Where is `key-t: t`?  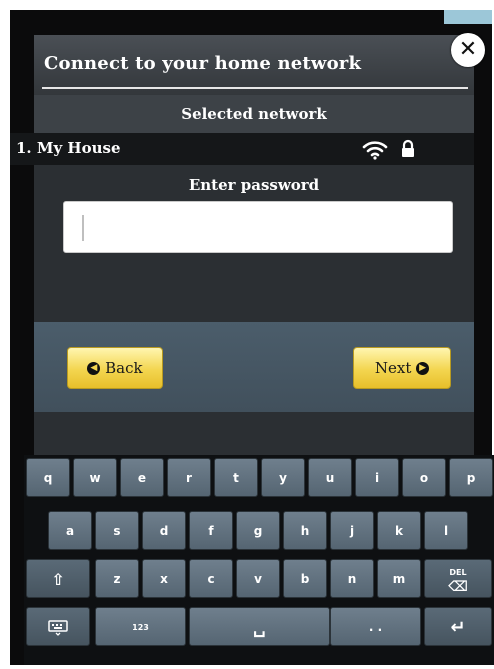
key-t: t is located at coordinates (236, 477).